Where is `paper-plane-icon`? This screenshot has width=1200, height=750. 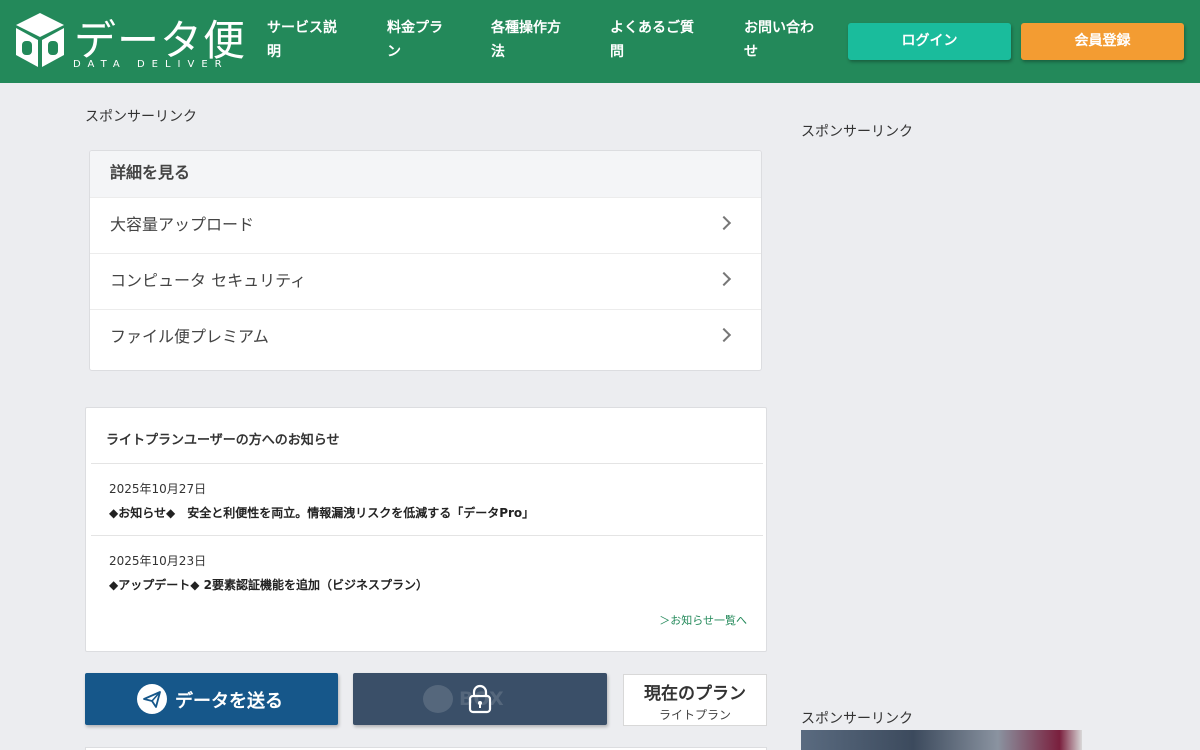 paper-plane-icon is located at coordinates (152, 699).